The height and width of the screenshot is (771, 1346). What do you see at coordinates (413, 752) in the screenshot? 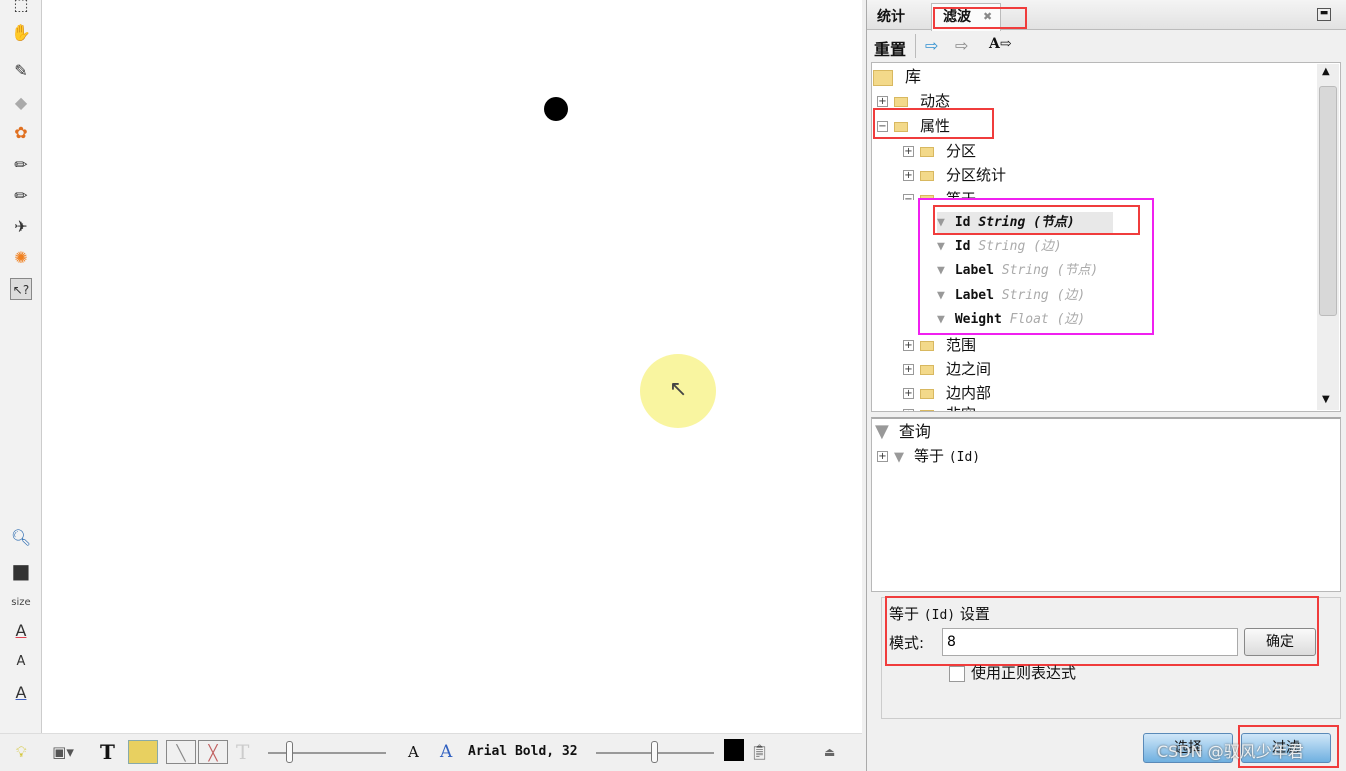
I see `font-decrease-button: A` at bounding box center [413, 752].